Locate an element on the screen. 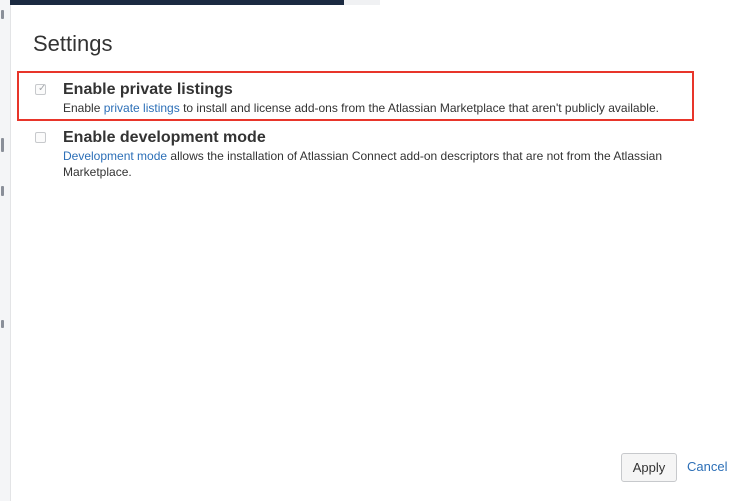  apply-button: Apply is located at coordinates (649, 467).